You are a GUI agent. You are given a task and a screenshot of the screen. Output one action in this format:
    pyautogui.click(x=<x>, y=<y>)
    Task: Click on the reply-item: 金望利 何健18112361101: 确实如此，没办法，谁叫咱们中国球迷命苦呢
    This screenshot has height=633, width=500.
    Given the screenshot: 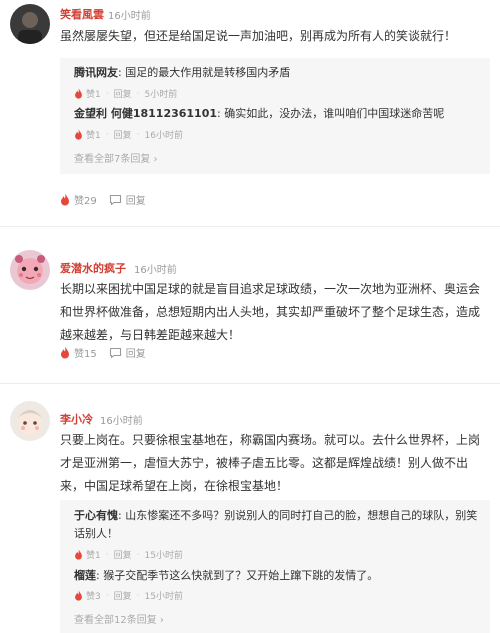 What is the action you would take?
    pyautogui.click(x=276, y=114)
    